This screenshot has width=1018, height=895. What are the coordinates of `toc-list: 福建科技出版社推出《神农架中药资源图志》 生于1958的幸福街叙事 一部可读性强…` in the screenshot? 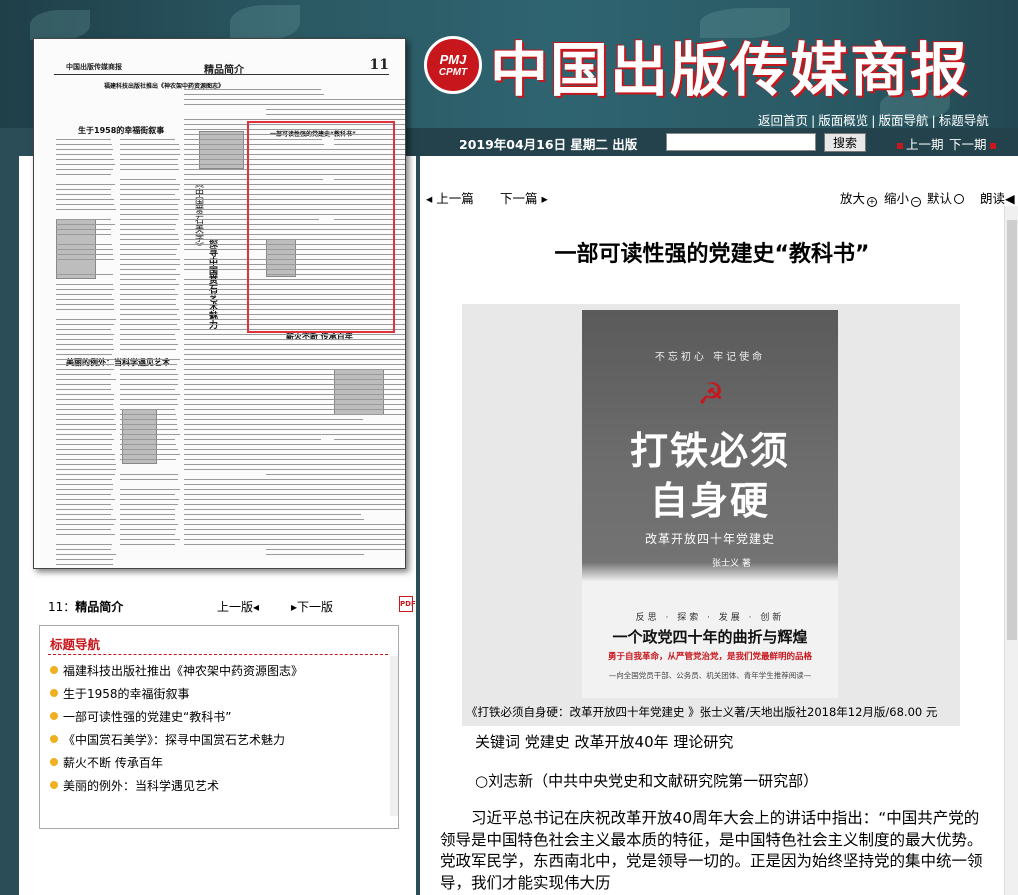 It's located at (176, 729).